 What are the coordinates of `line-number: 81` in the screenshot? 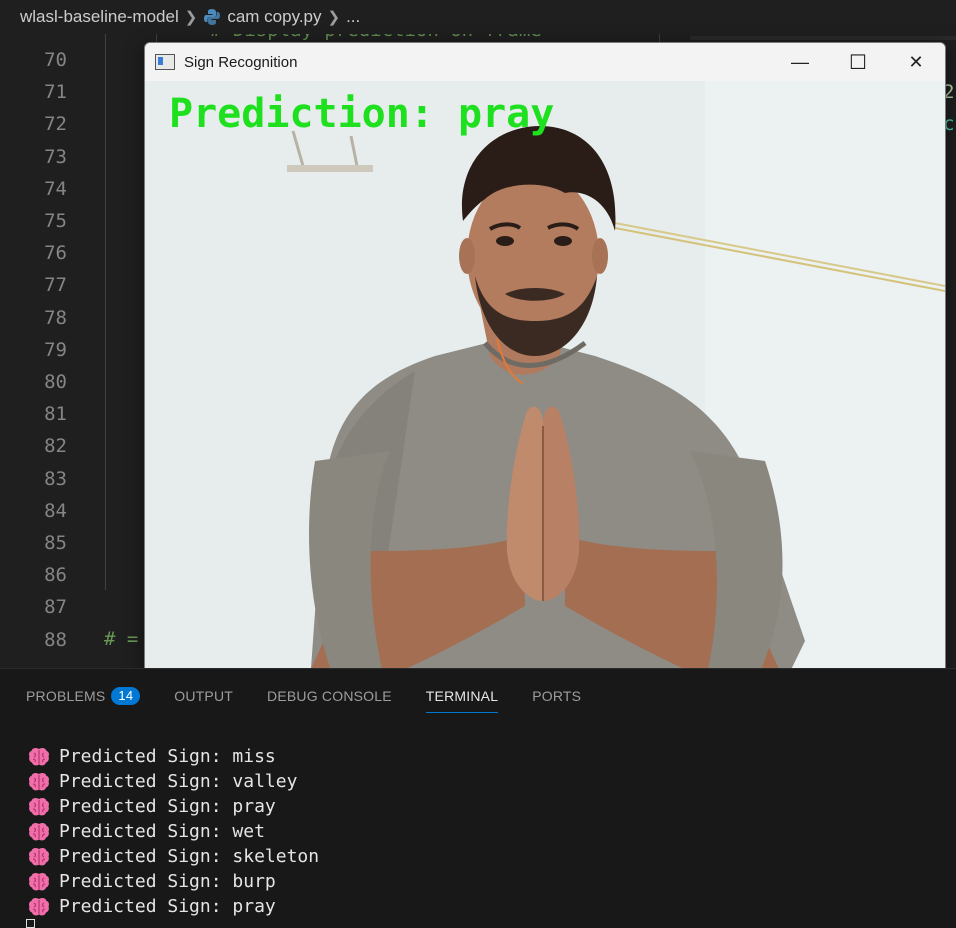 It's located at (55, 414).